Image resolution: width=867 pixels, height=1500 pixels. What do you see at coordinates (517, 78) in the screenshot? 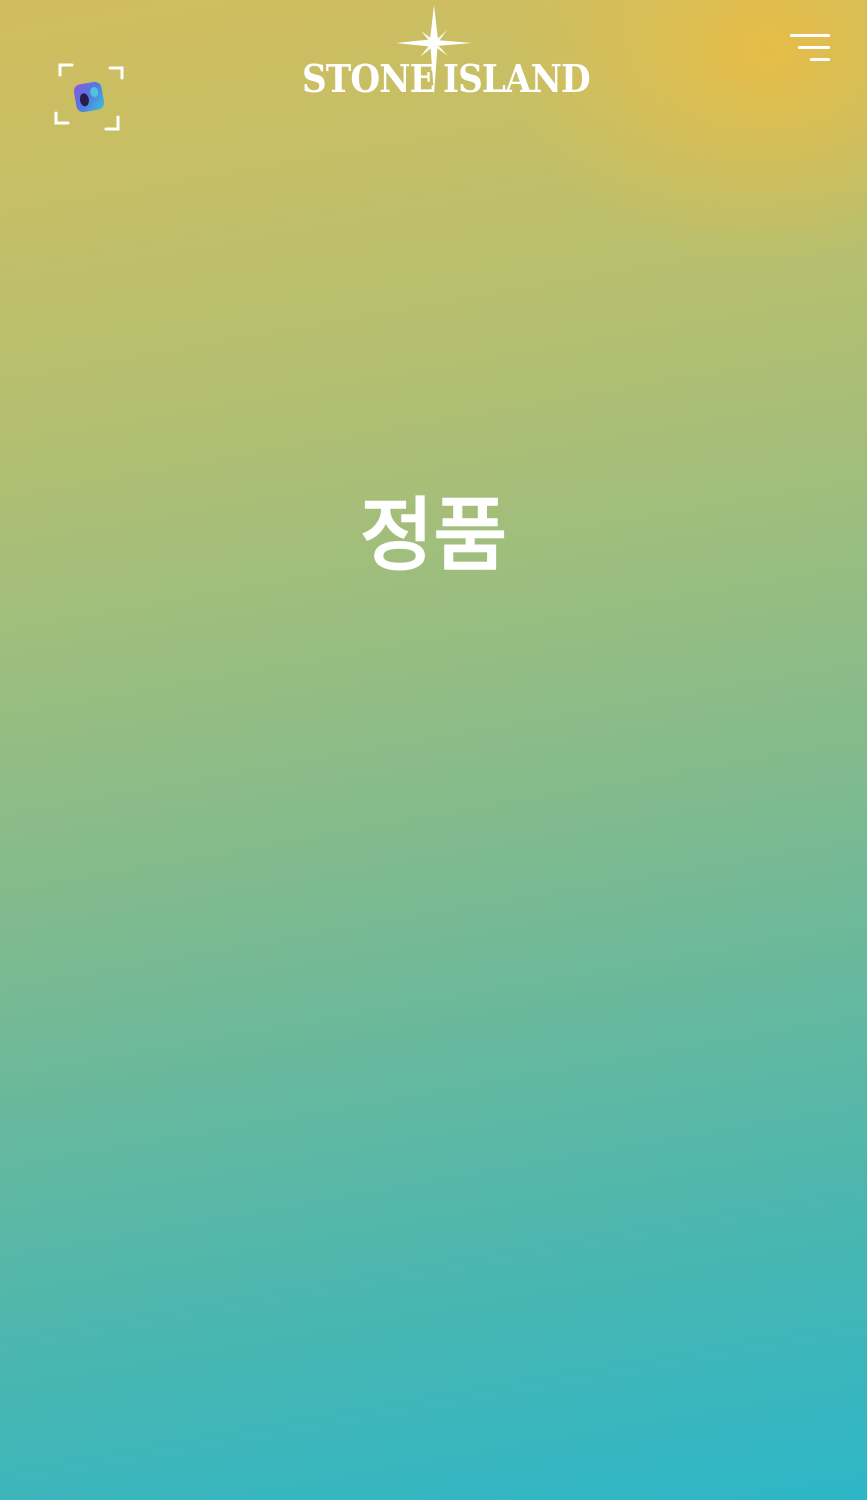
I see `logo-text-island: ISLAND` at bounding box center [517, 78].